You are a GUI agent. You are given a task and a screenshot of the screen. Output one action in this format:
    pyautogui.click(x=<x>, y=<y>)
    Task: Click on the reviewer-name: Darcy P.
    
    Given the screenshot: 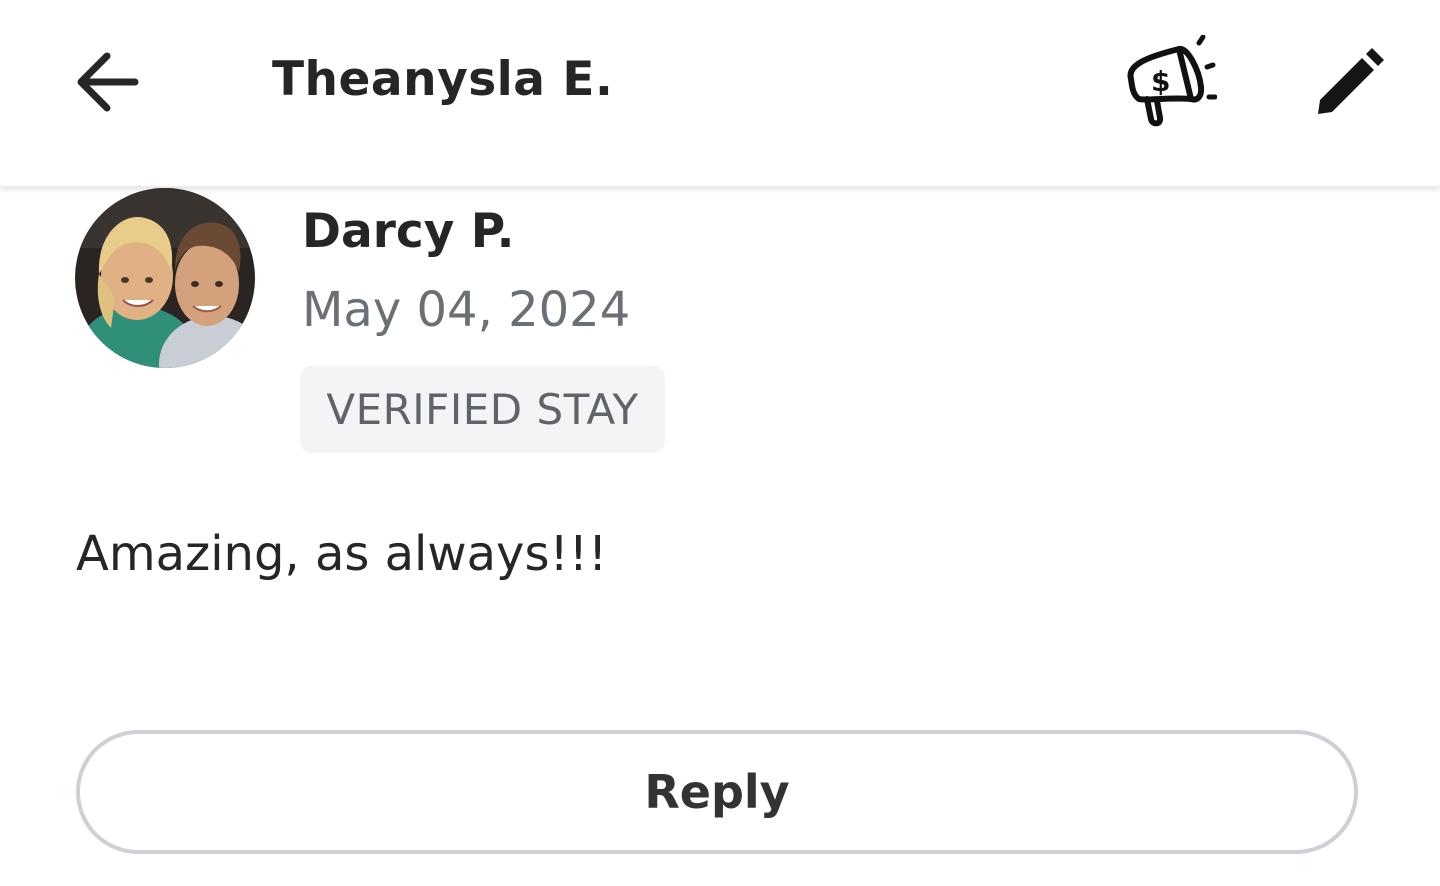 What is the action you would take?
    pyautogui.click(x=408, y=231)
    